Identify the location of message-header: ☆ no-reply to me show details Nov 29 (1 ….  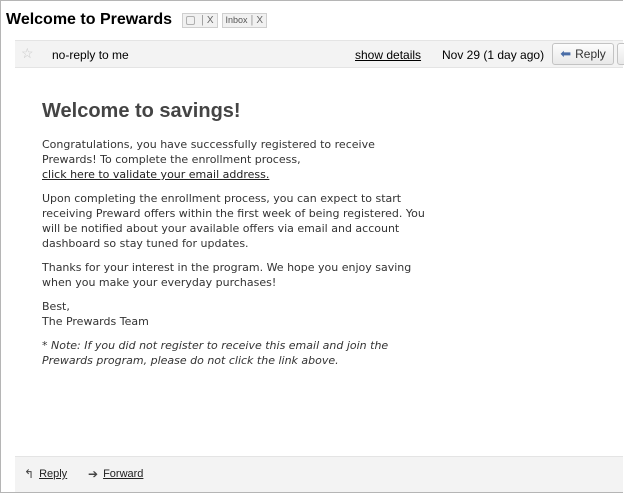
(319, 54).